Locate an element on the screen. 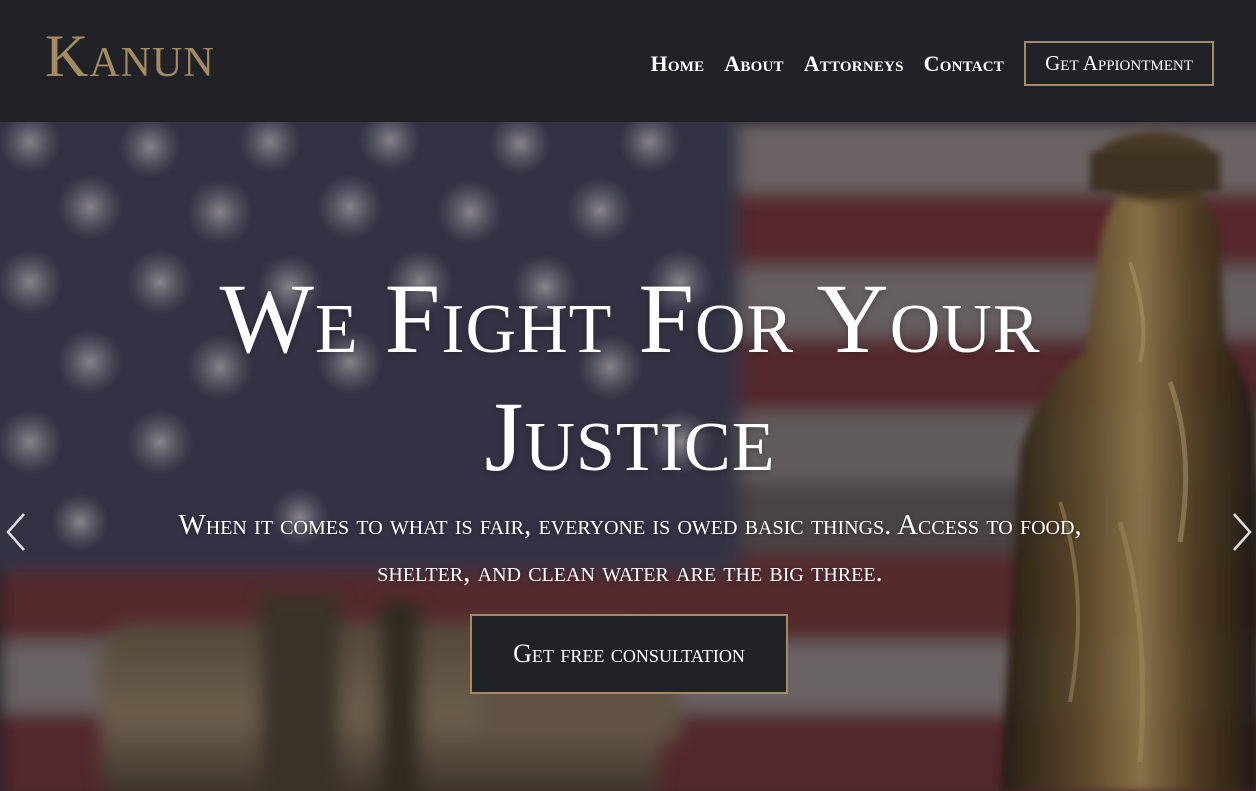  brand-logo: Kanun is located at coordinates (130, 56).